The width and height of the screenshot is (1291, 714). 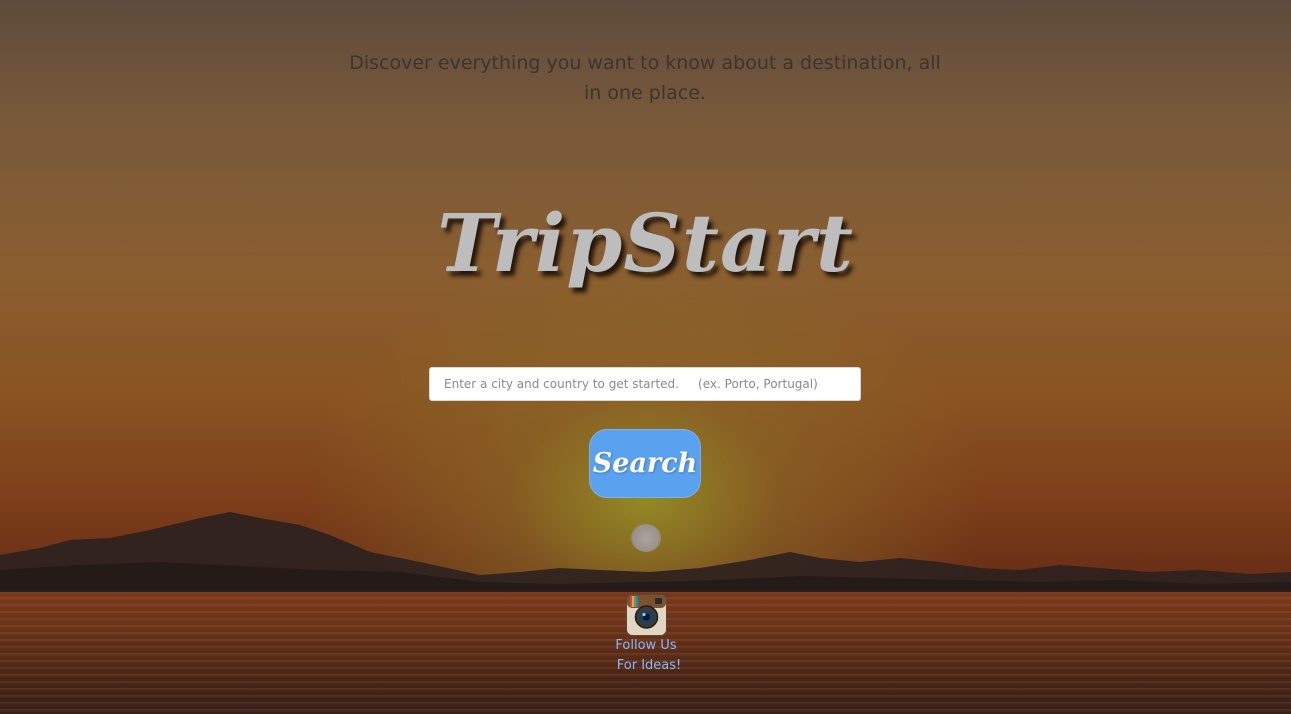 What do you see at coordinates (646, 615) in the screenshot?
I see `instagram-icon` at bounding box center [646, 615].